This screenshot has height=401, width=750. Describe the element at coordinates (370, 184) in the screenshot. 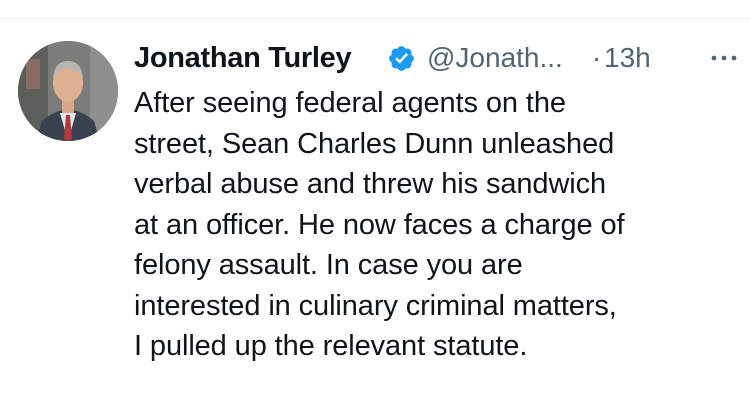

I see `tweet-text-line: verbal abuse and threw his sandwich` at that location.